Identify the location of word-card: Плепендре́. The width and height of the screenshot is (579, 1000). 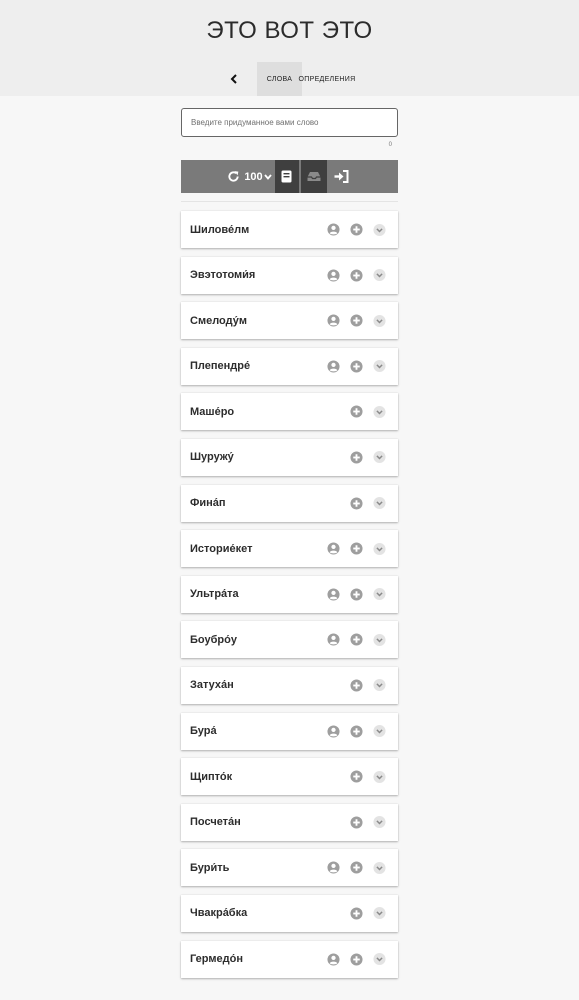
(289, 366).